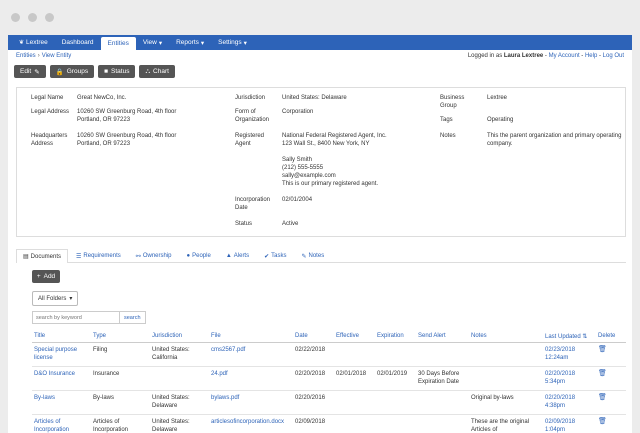  What do you see at coordinates (569, 337) in the screenshot?
I see `column-header-last-updated: Last Updated ⇅` at bounding box center [569, 337].